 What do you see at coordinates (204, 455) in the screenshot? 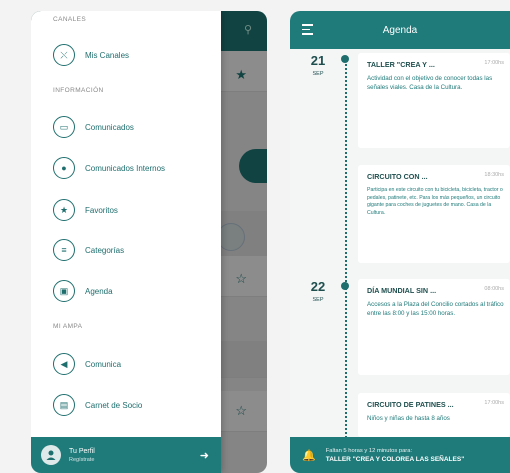
I see `logout-icon: ➜` at bounding box center [204, 455].